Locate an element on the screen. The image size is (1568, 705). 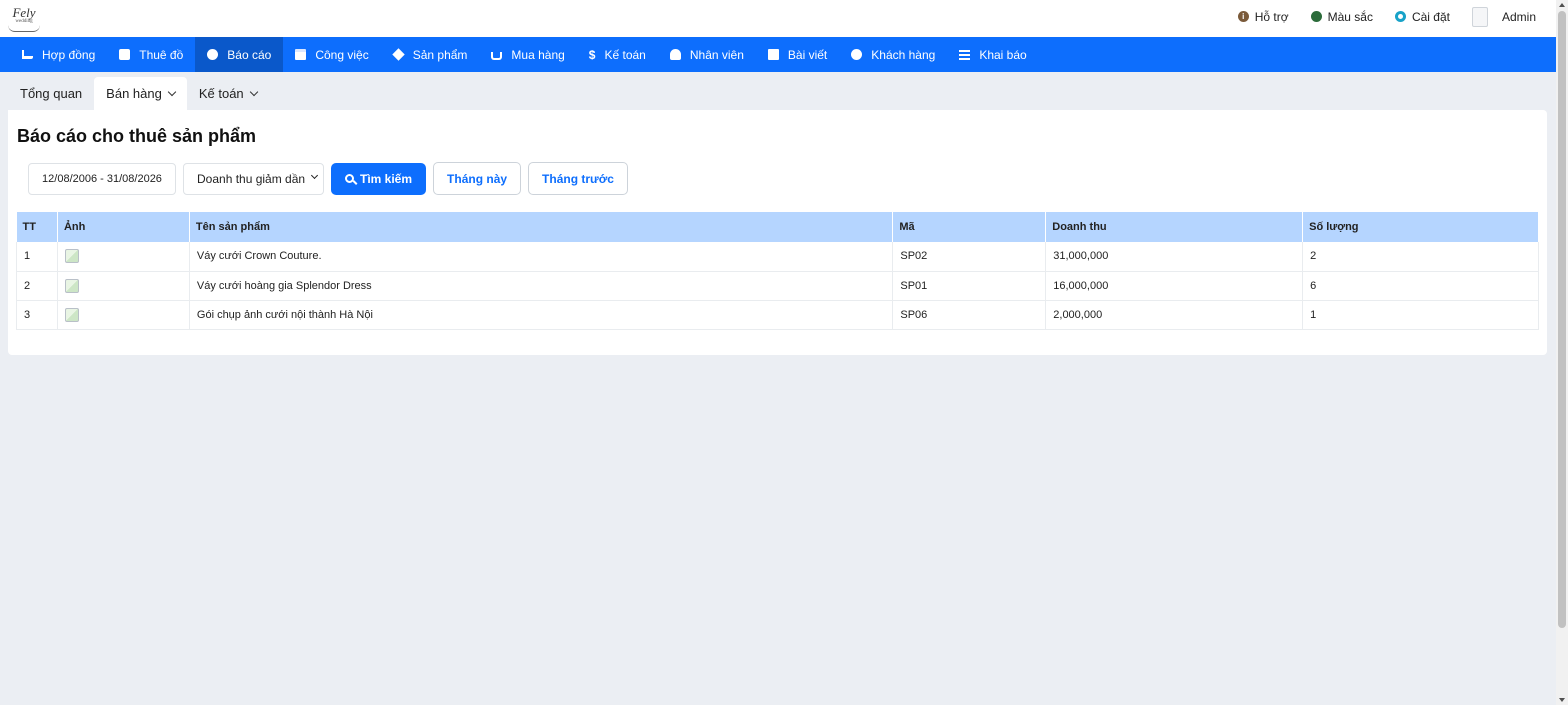
nav-label: Khách hàng is located at coordinates (903, 54).